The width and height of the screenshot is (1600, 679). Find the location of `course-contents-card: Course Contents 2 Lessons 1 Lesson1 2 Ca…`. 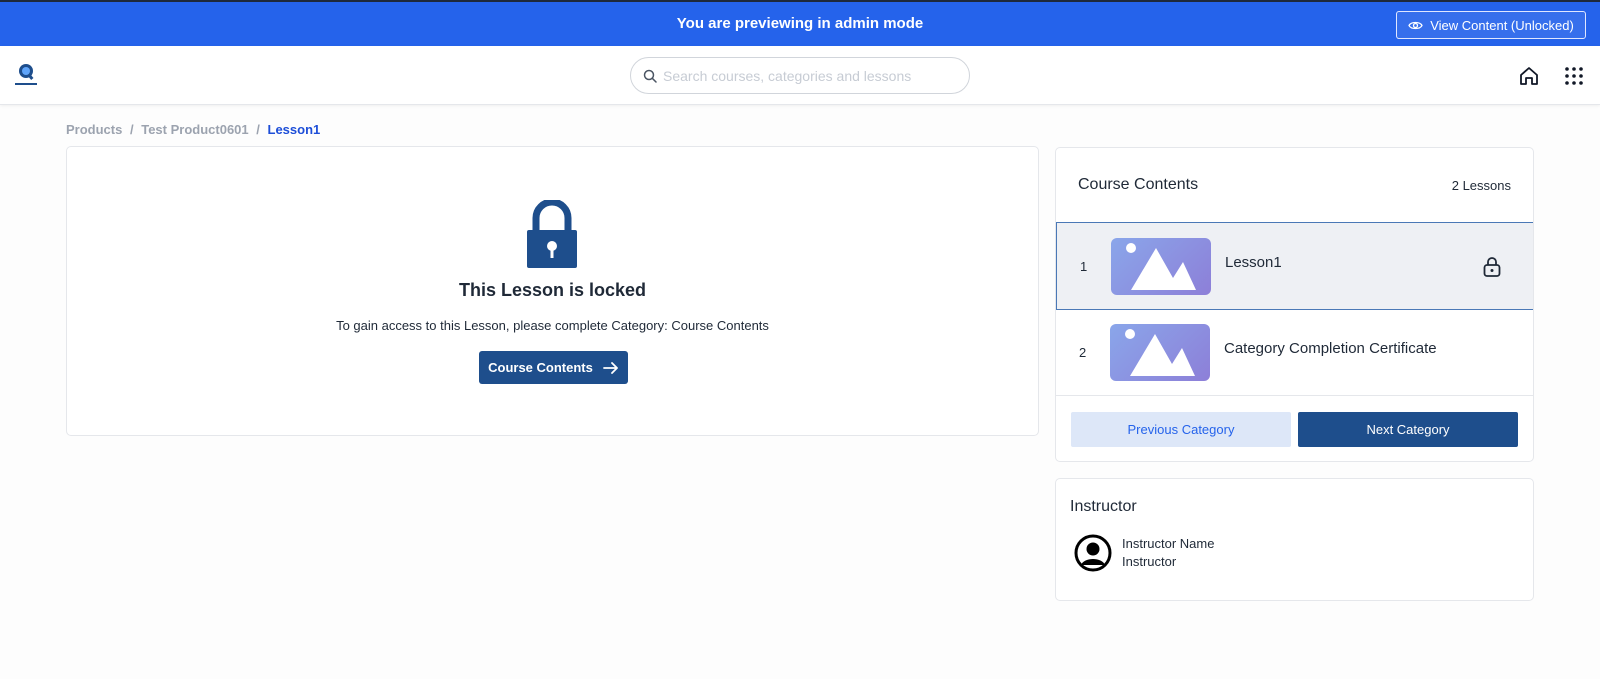

course-contents-card: Course Contents 2 Lessons 1 Lesson1 2 Ca… is located at coordinates (1294, 304).